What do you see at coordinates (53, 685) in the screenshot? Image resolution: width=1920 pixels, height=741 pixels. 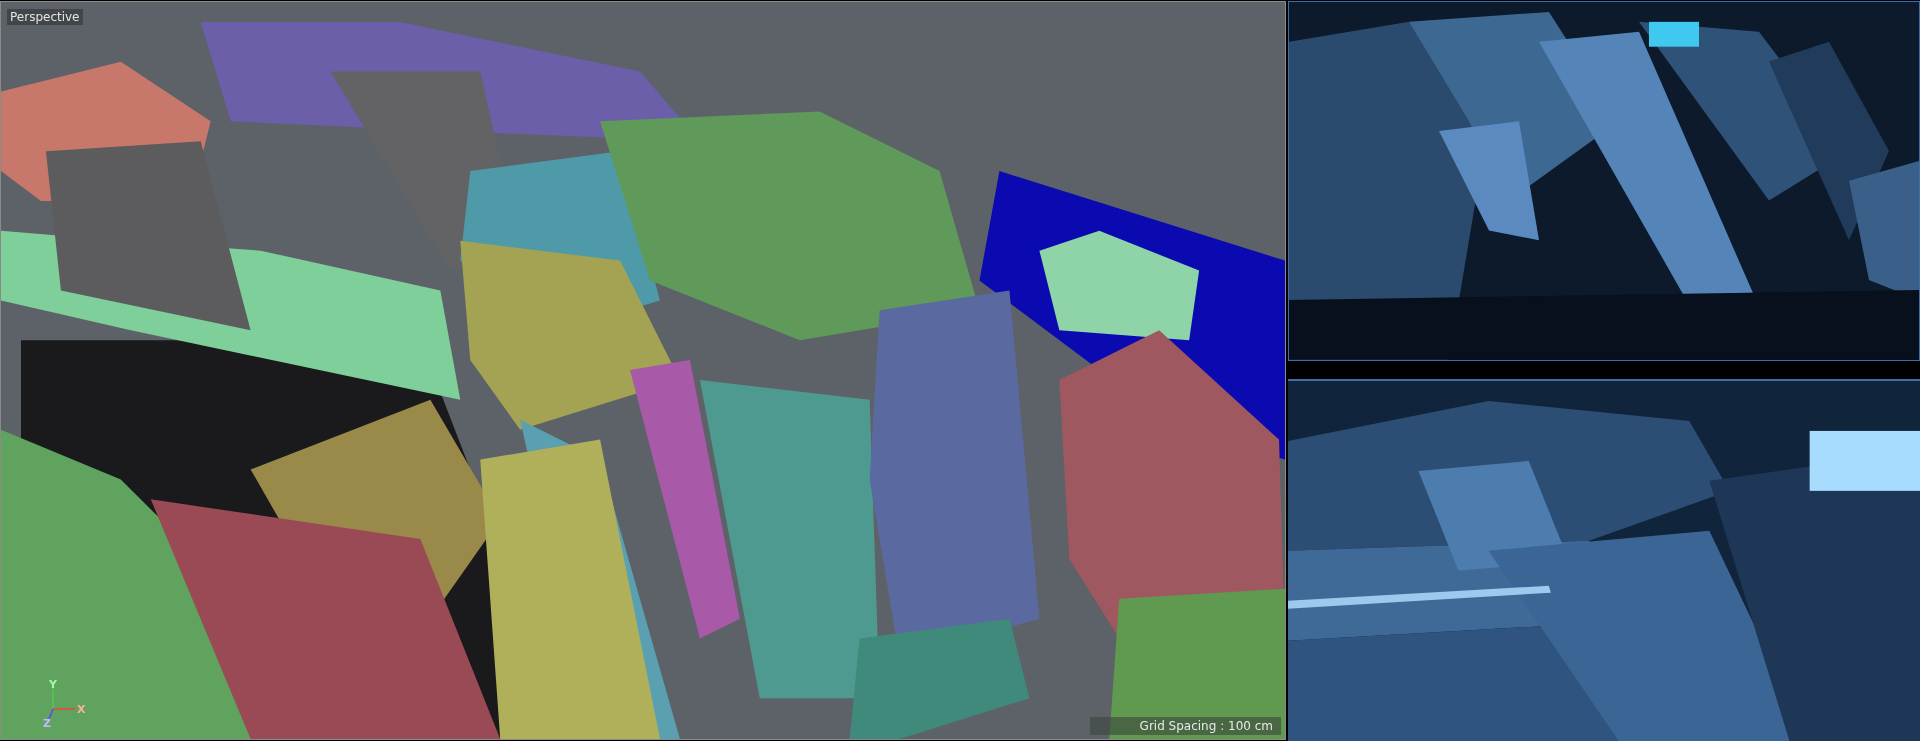 I see `axis-label: Y` at bounding box center [53, 685].